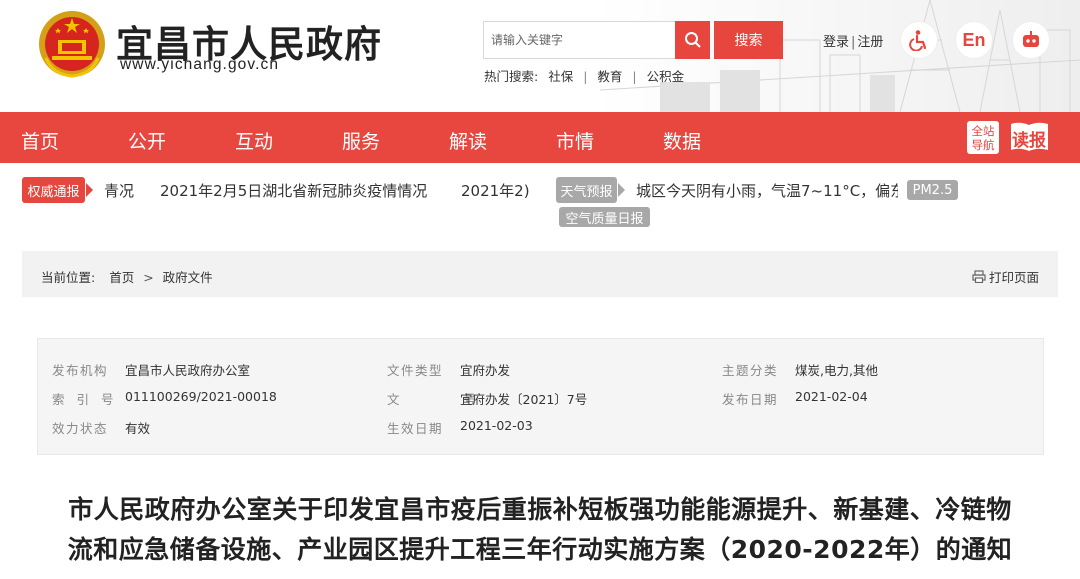 Image resolution: width=1080 pixels, height=579 pixels. Describe the element at coordinates (485, 370) in the screenshot. I see `doctype-value: 宜府办发` at that location.